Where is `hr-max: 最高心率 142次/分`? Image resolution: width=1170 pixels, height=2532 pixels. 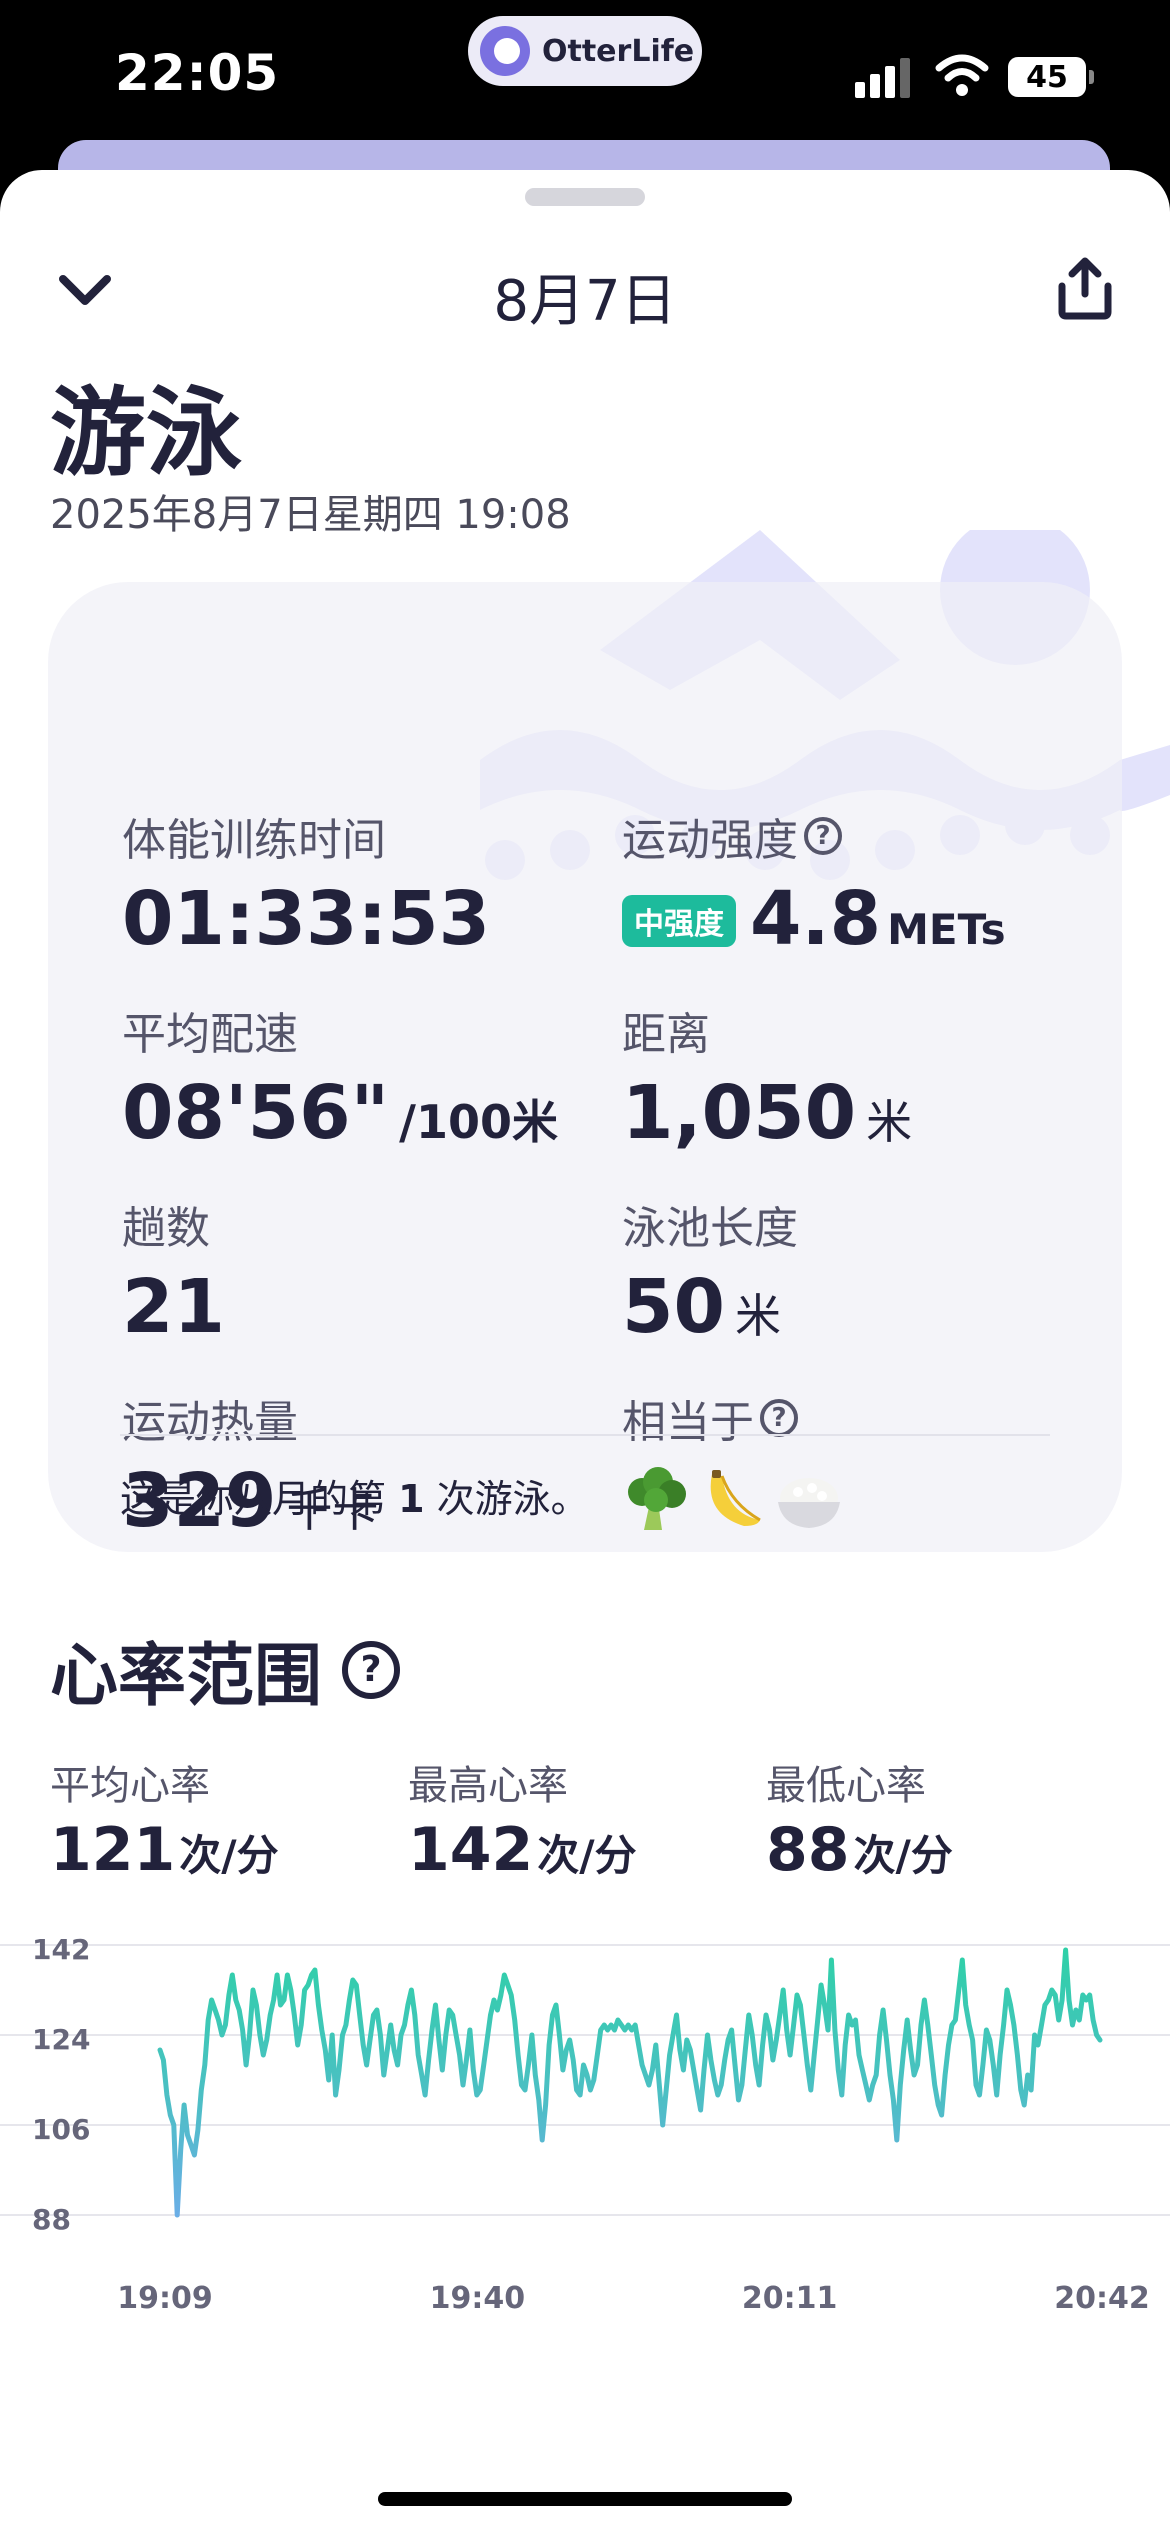 hr-max: 最高心率 142次/分 is located at coordinates (522, 1819).